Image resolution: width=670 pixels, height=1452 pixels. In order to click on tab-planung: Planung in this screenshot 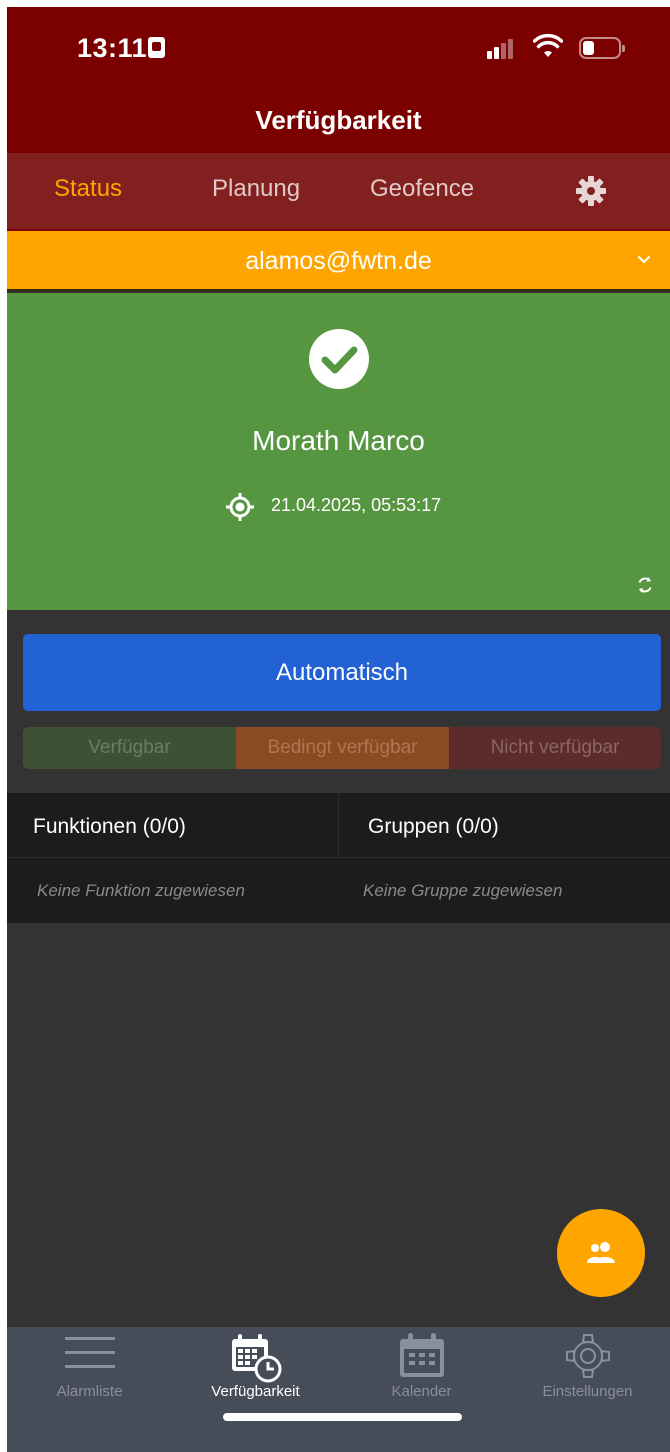, I will do `click(256, 189)`.